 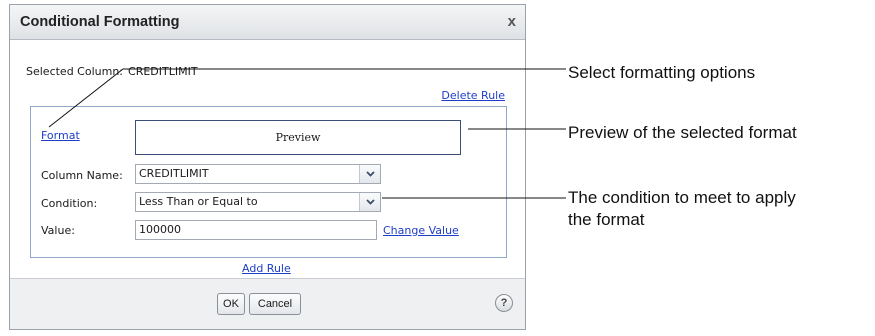 What do you see at coordinates (662, 72) in the screenshot?
I see `callout-formatting-options: Select formatting options` at bounding box center [662, 72].